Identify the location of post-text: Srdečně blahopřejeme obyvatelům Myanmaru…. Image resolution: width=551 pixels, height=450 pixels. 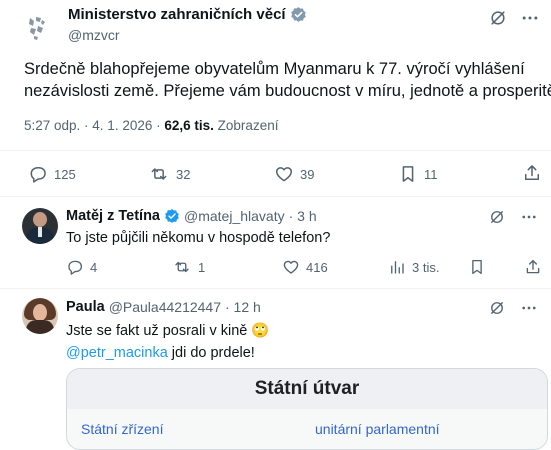
(287, 80).